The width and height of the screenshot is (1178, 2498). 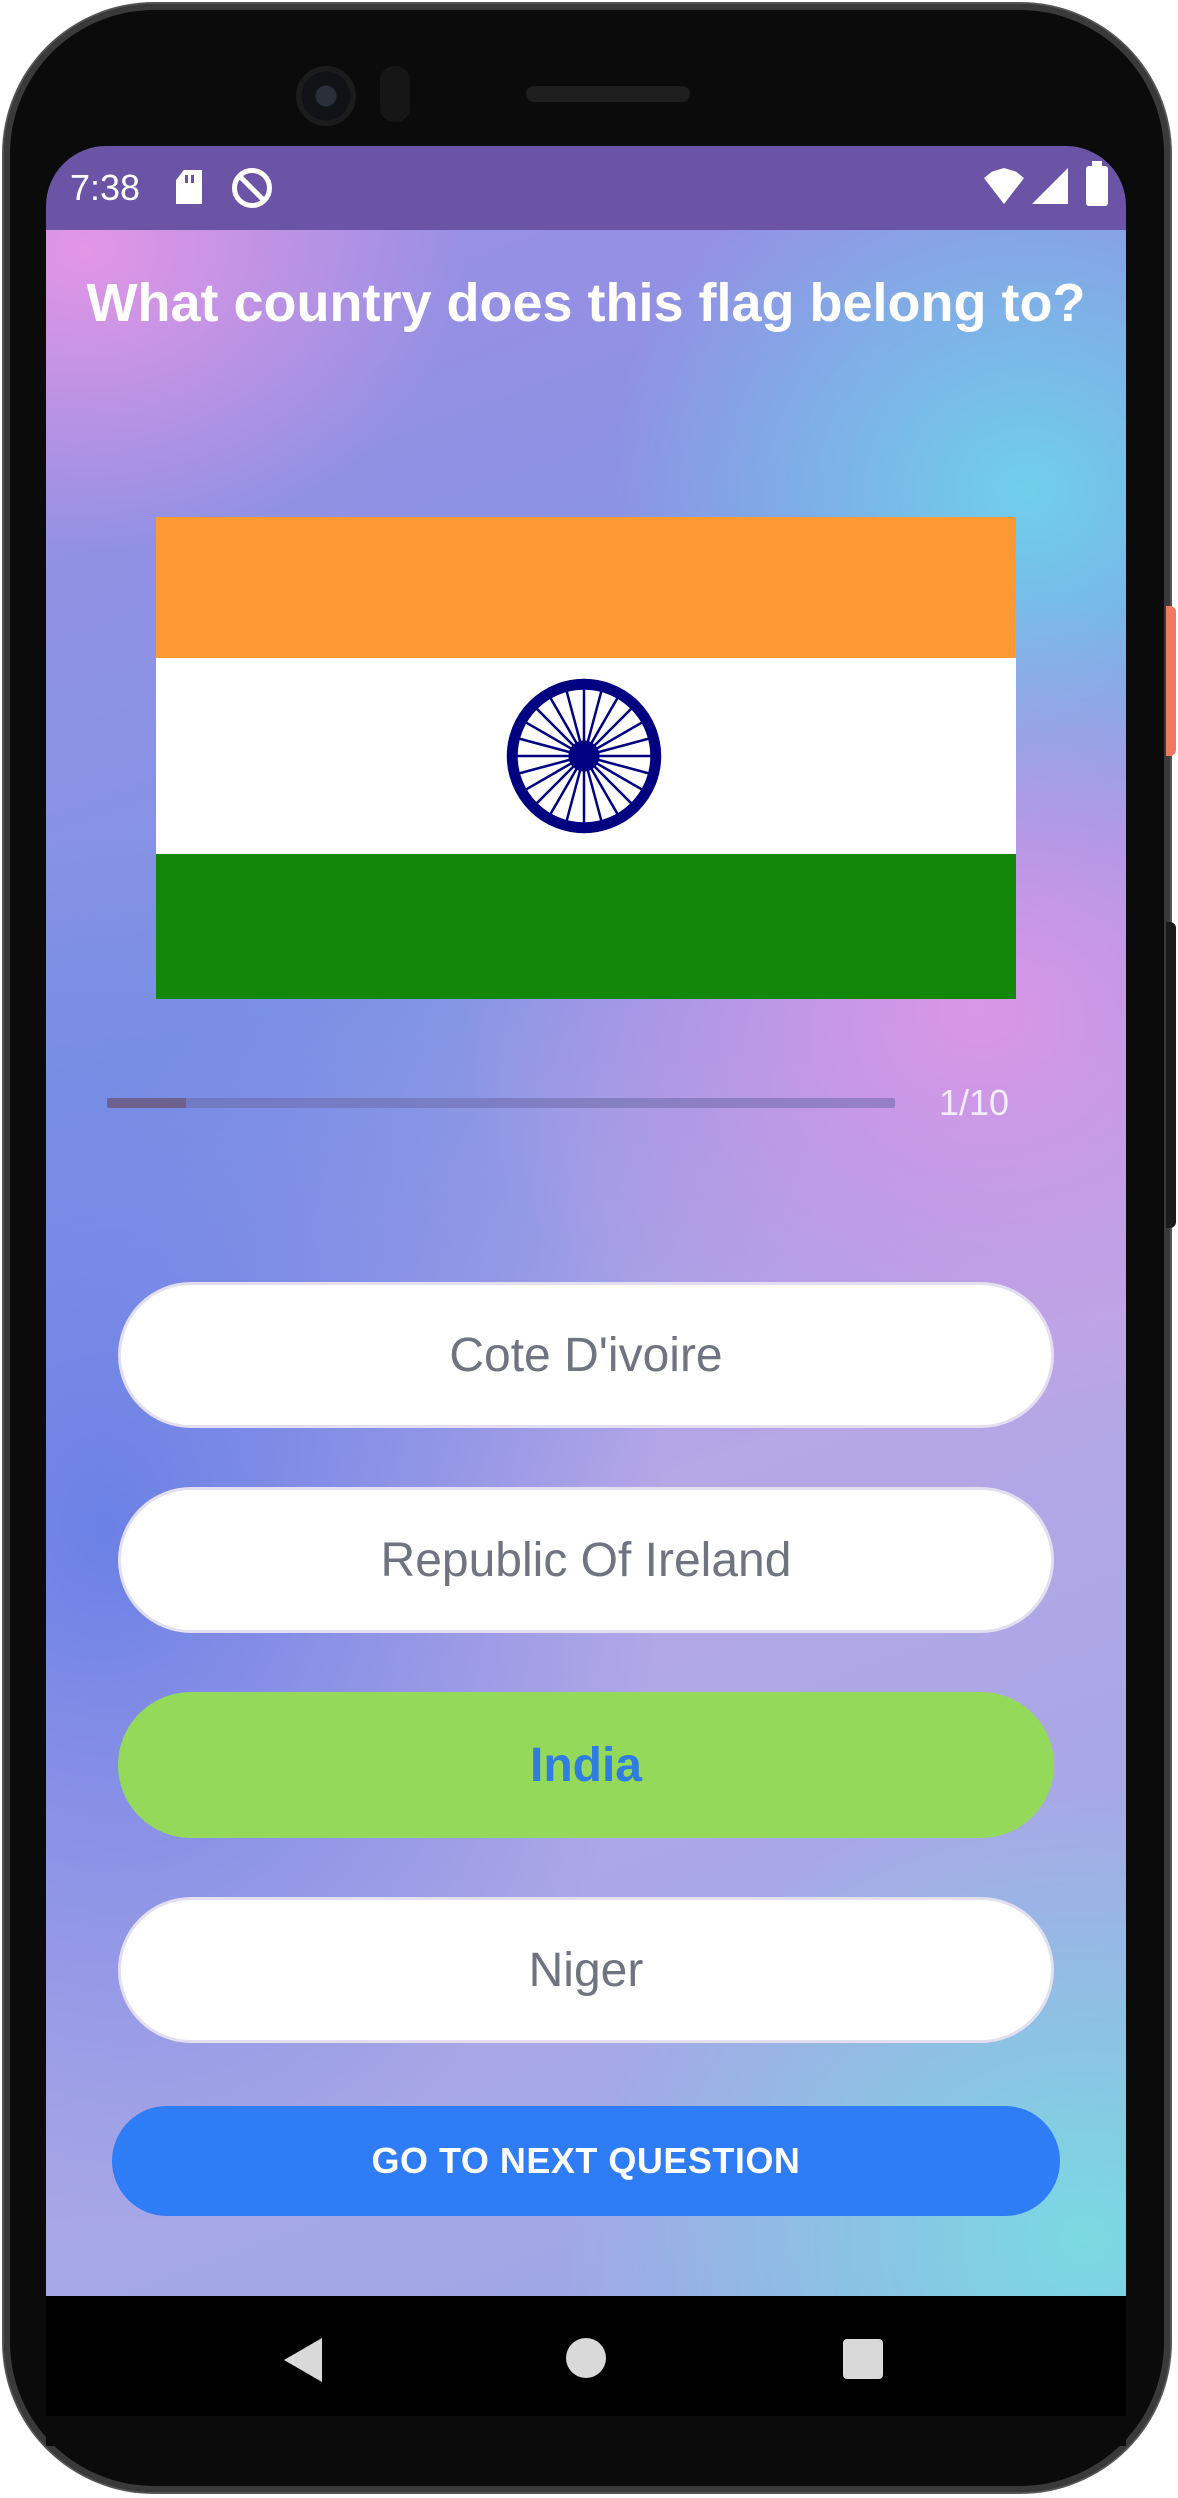 What do you see at coordinates (974, 1102) in the screenshot?
I see `progress-text: 1/10` at bounding box center [974, 1102].